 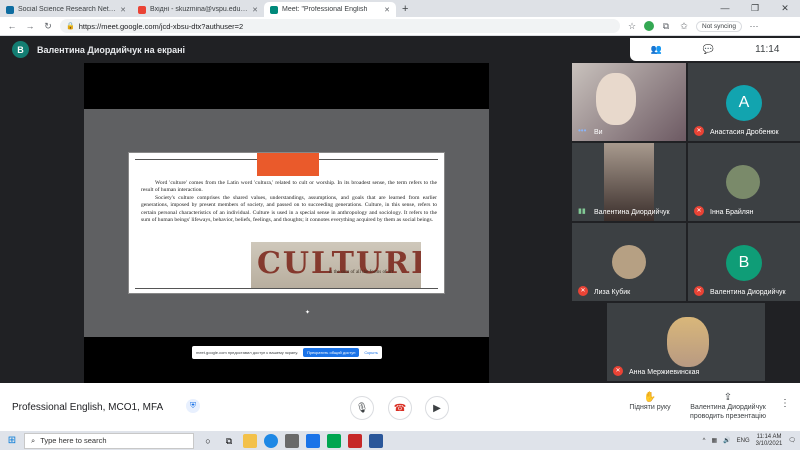 I want to click on culture-image-caption: is the sum of all the forms of art, so click(x=361, y=272).